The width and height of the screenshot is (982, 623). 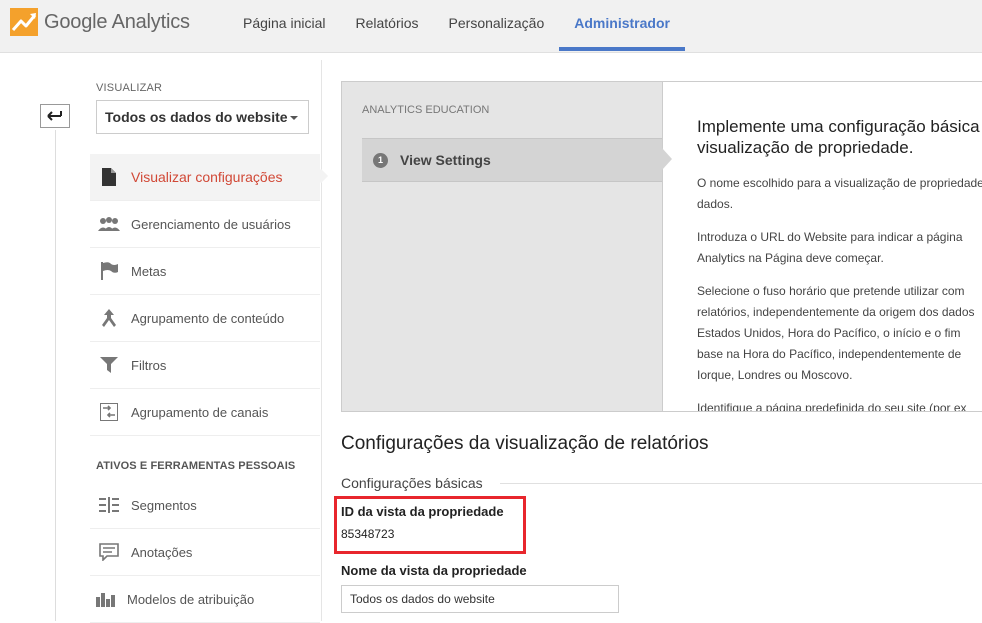 I want to click on brand-analytics: Analytics, so click(x=150, y=21).